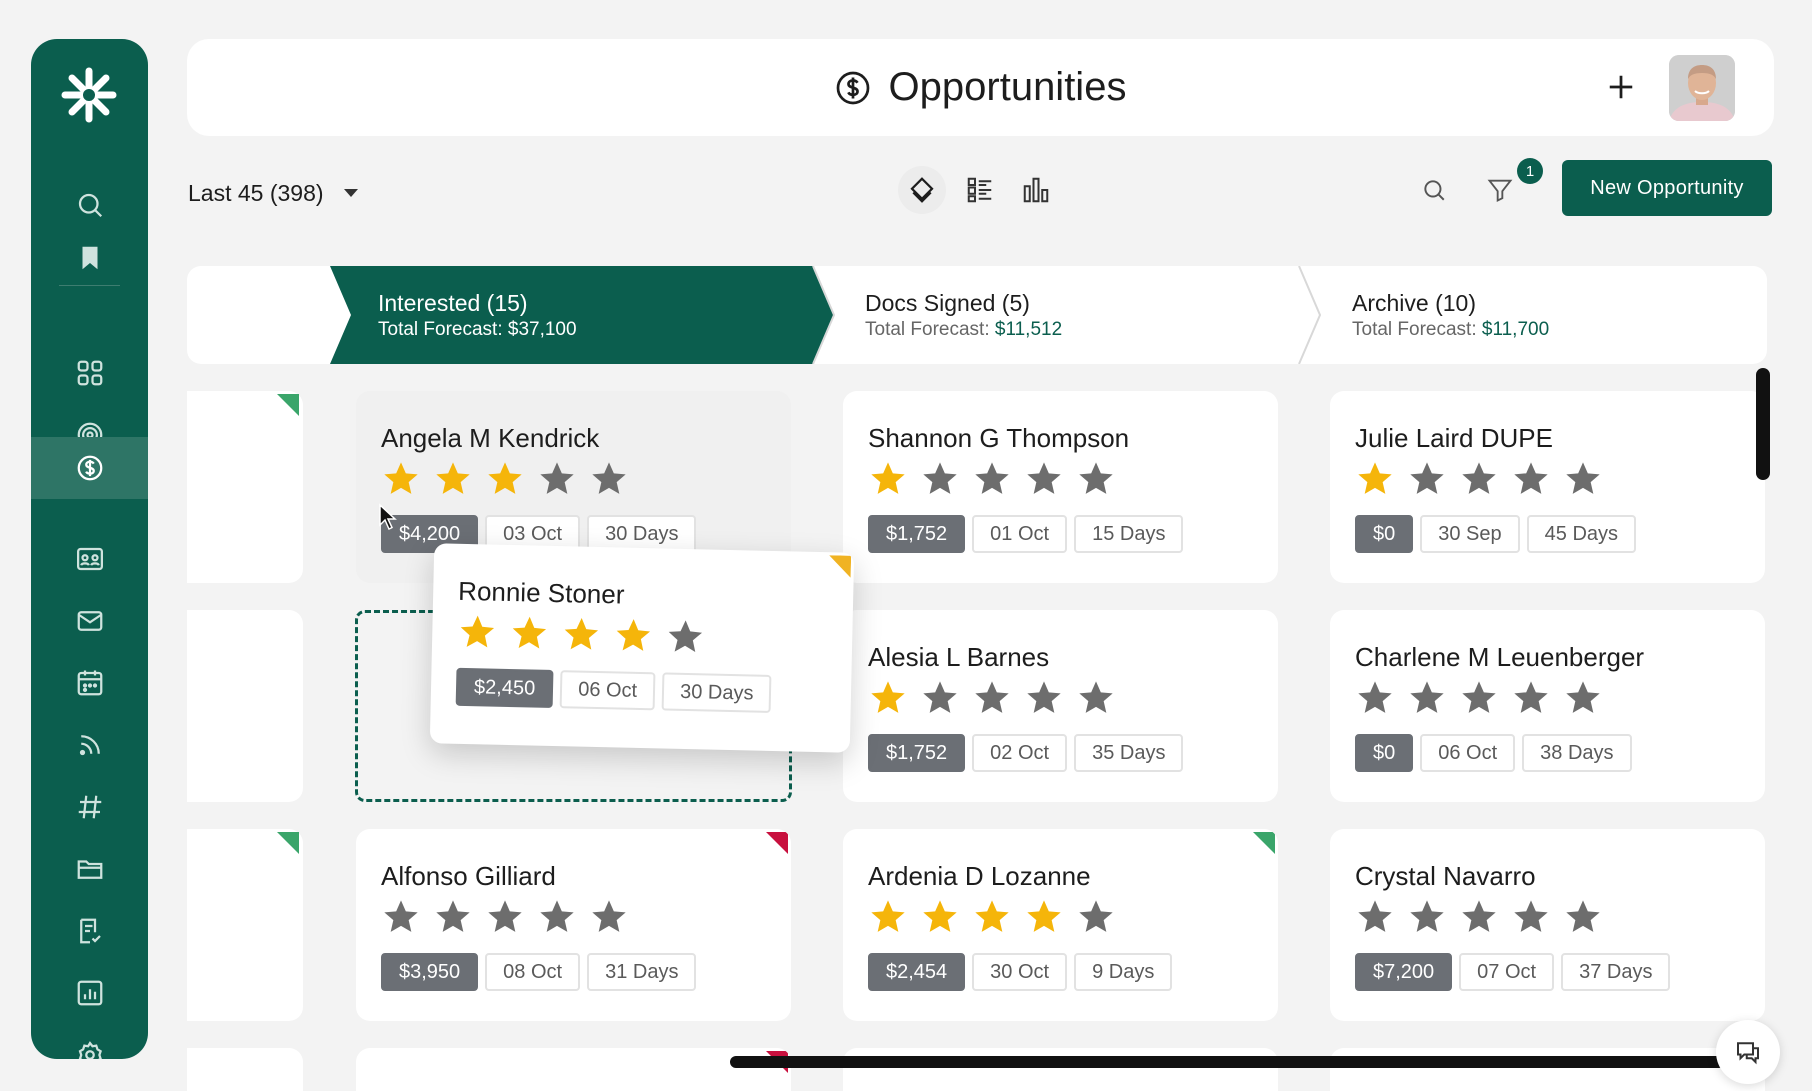 Image resolution: width=1812 pixels, height=1091 pixels. What do you see at coordinates (1500, 190) in the screenshot?
I see `filter-button` at bounding box center [1500, 190].